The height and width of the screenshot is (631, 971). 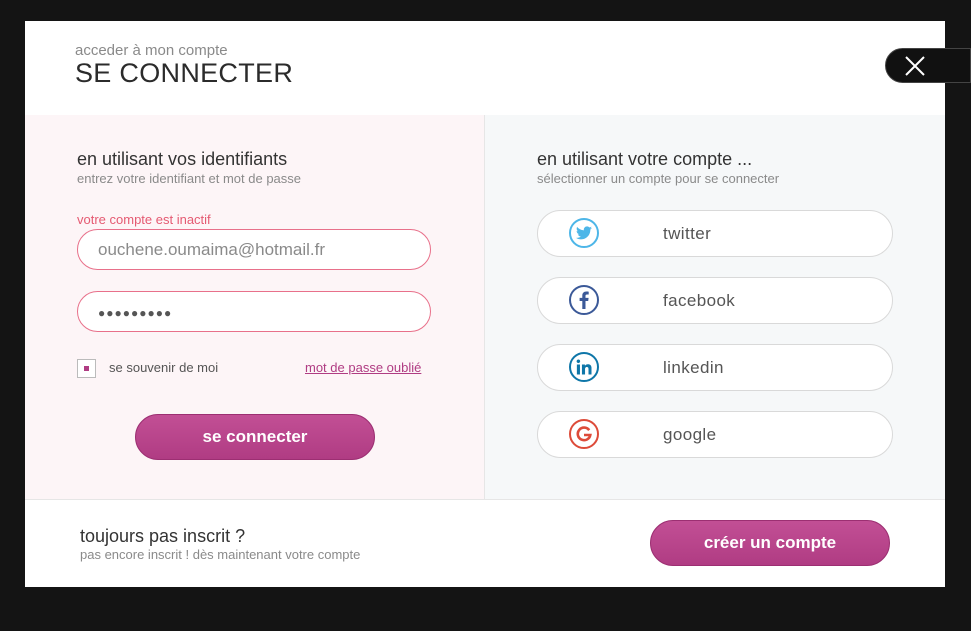 What do you see at coordinates (658, 178) in the screenshot?
I see `social-subtitle: sélectionner un compte pour se connecter` at bounding box center [658, 178].